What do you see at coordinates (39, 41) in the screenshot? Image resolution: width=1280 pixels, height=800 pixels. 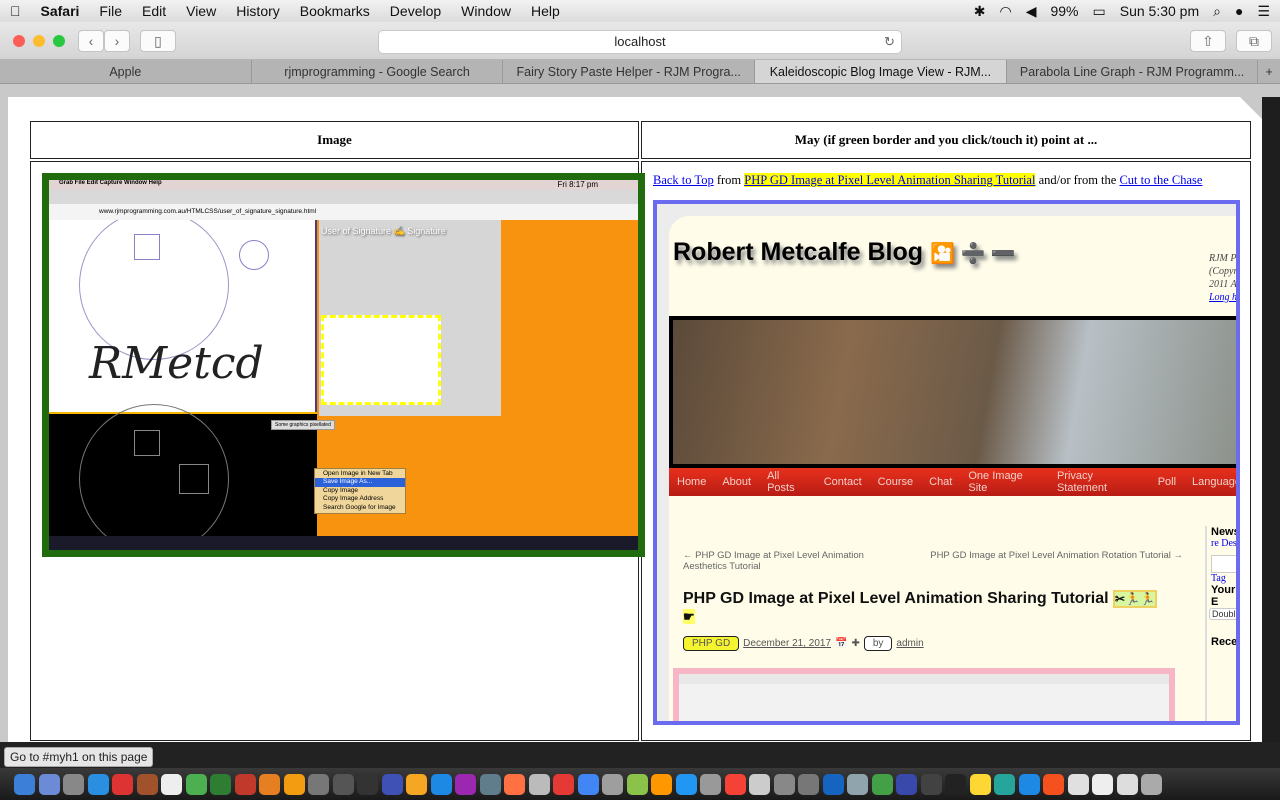 I see `minimize-window-button` at bounding box center [39, 41].